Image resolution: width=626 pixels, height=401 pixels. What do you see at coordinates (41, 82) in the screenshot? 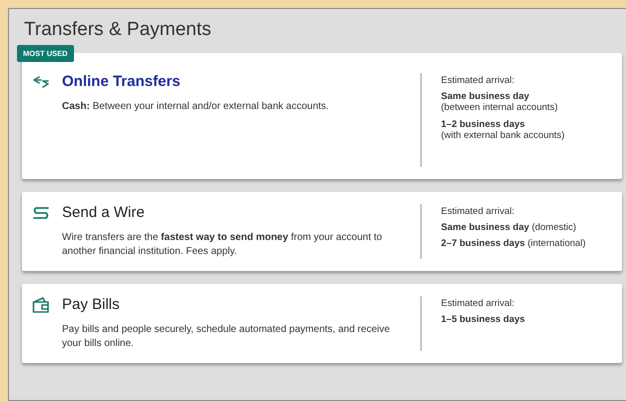
I see `two-way-arrow-icon` at bounding box center [41, 82].